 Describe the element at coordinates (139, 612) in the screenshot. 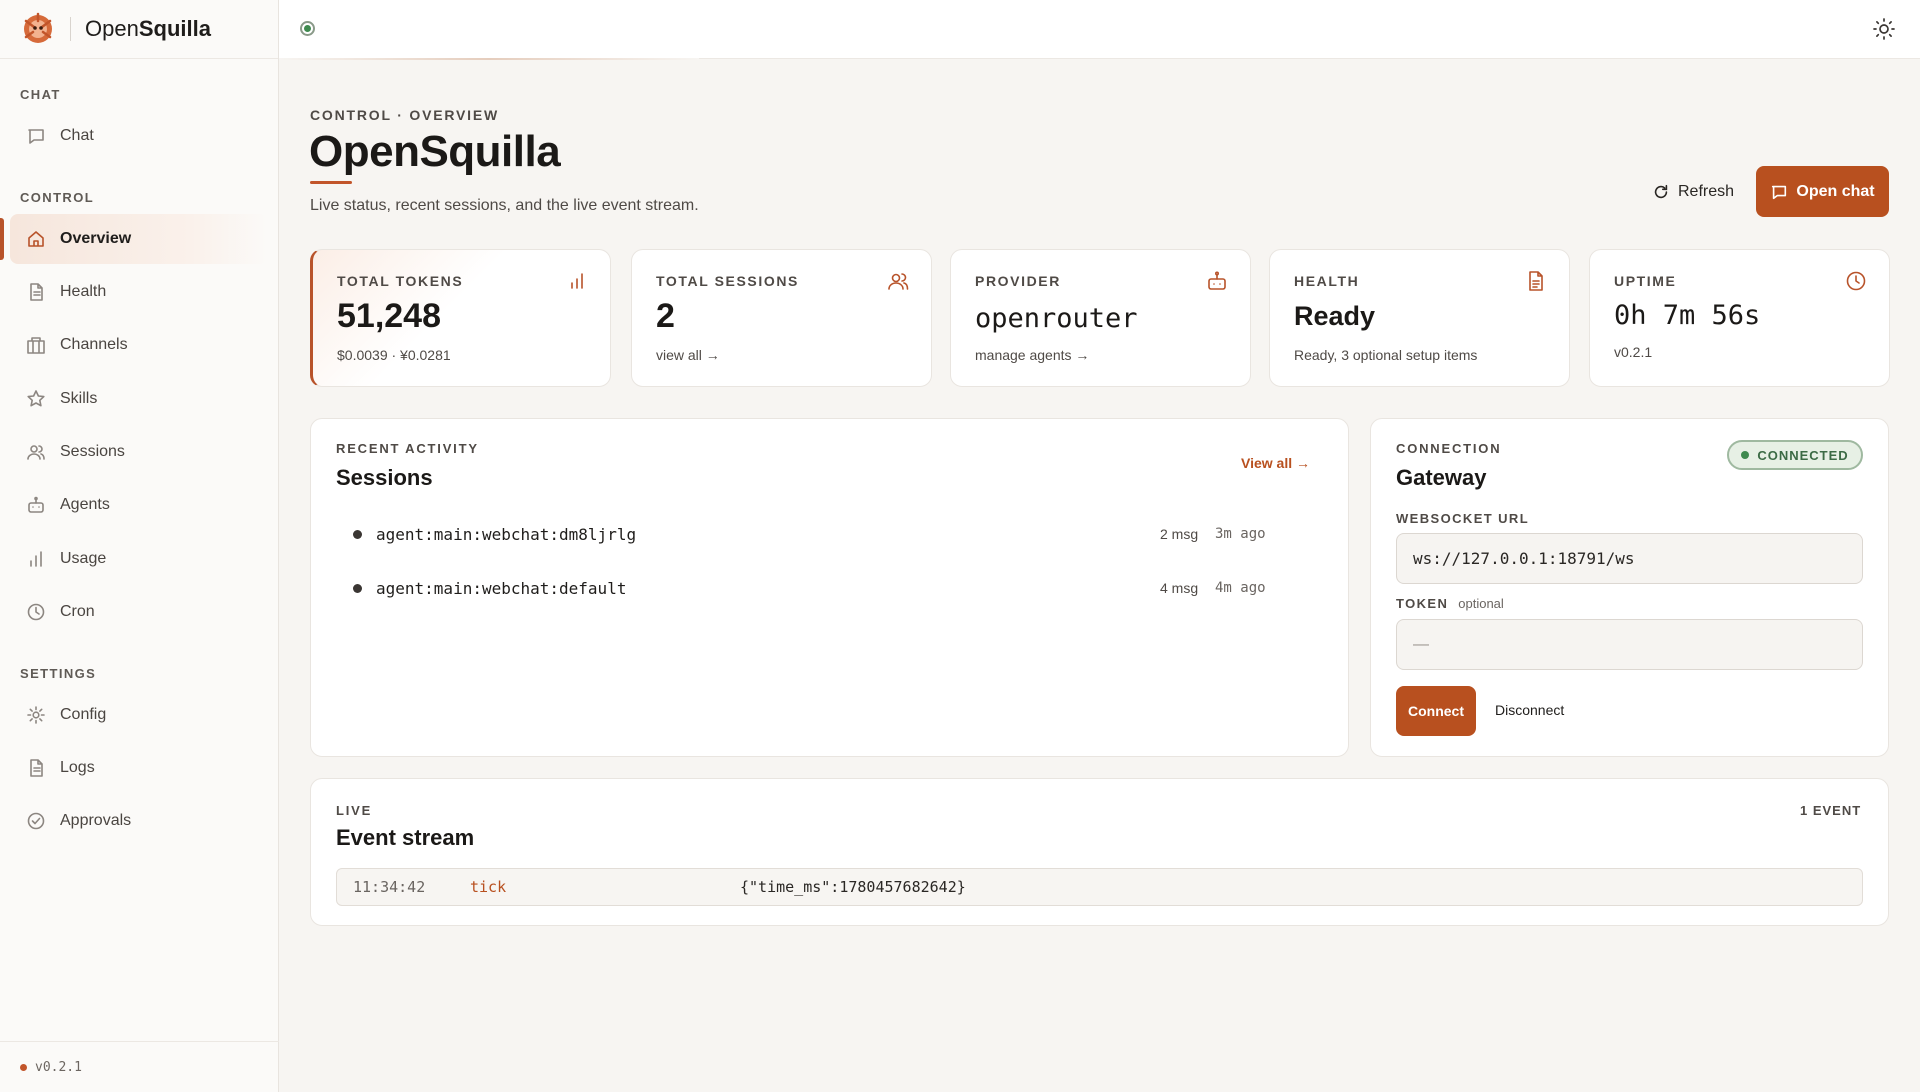

I see `sidebar-item-cron: Cron` at that location.